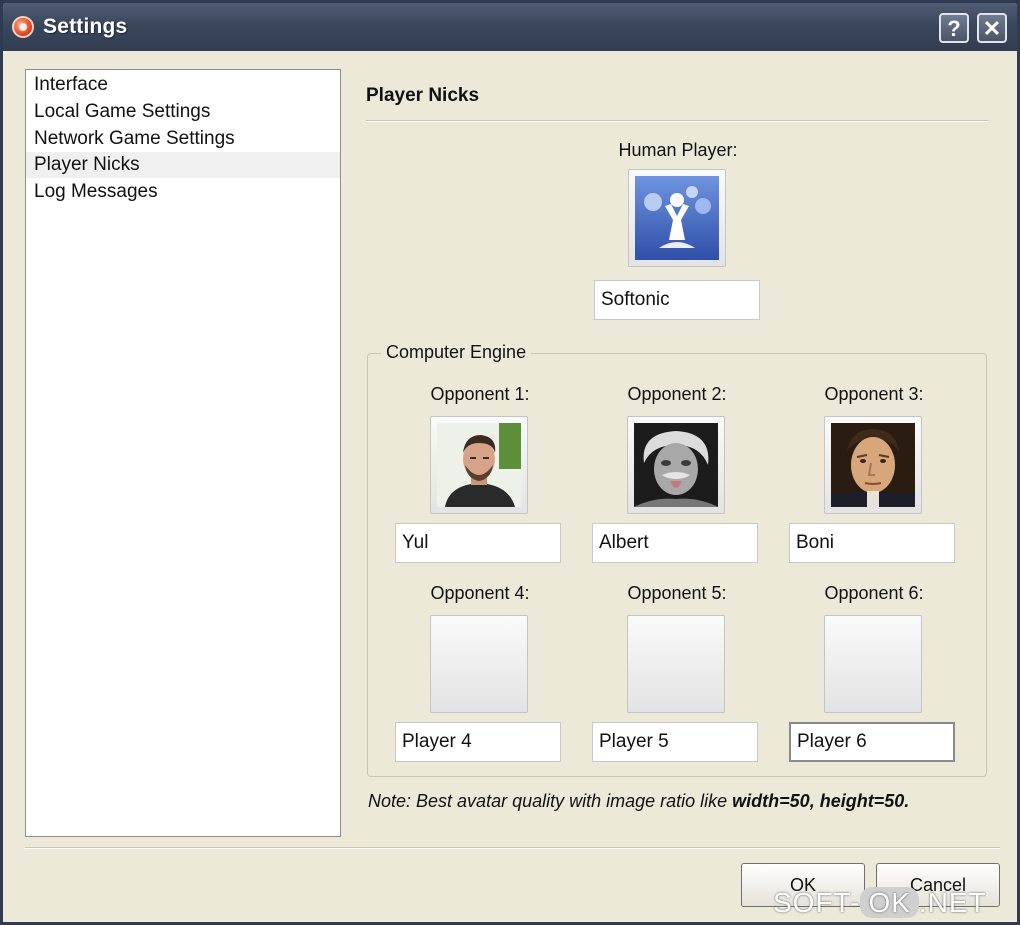 This screenshot has height=925, width=1020. Describe the element at coordinates (872, 742) in the screenshot. I see `opponent-6-nick-input: Player 6` at that location.